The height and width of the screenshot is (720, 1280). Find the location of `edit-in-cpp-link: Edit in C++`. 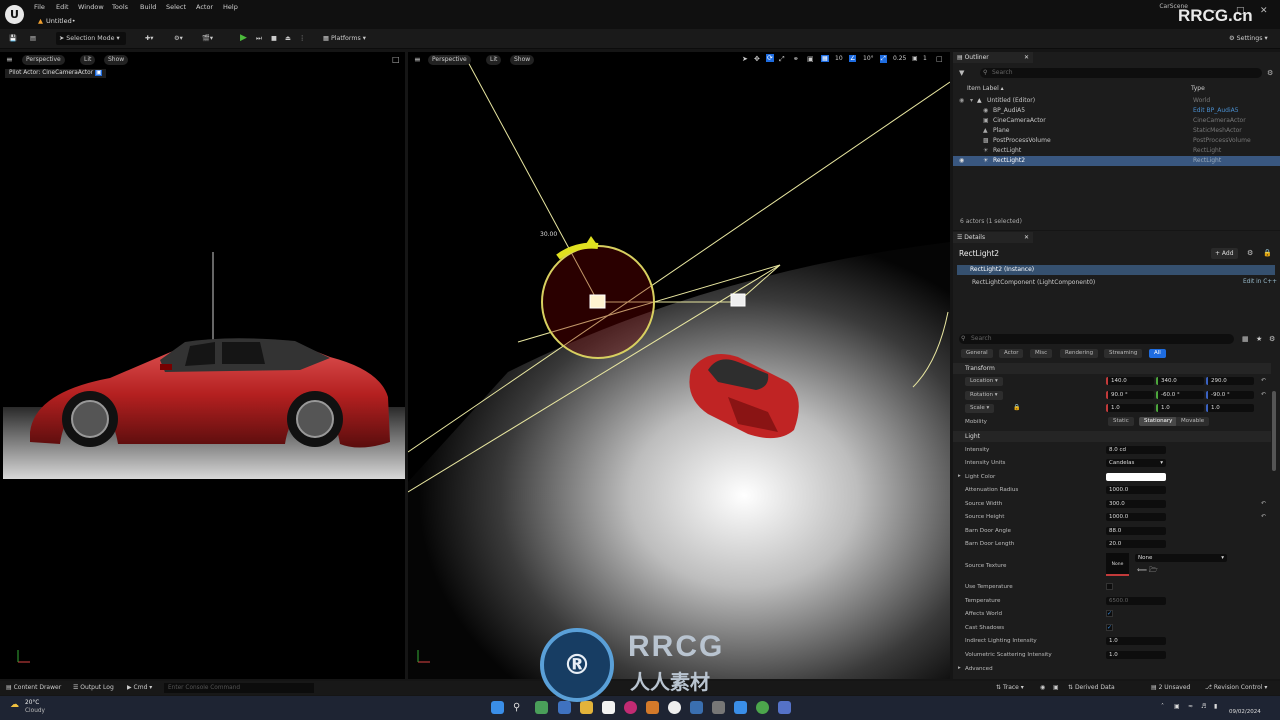

edit-in-cpp-link: Edit in C++ is located at coordinates (1260, 282).